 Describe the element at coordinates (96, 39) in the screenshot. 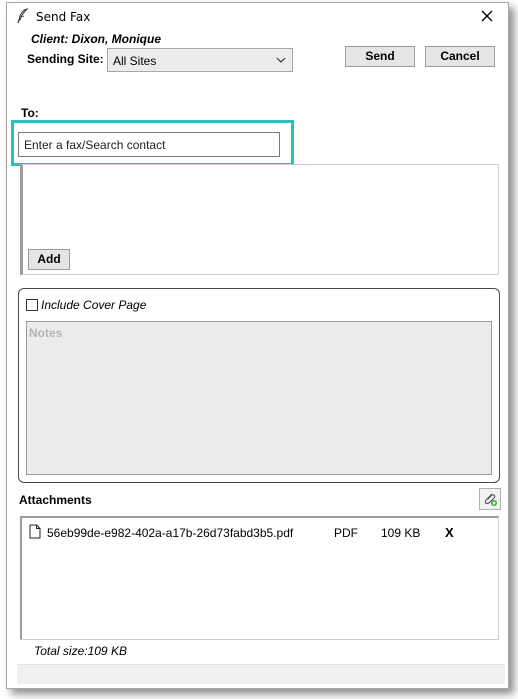

I see `client-name: Client: Dixon, Monique` at that location.